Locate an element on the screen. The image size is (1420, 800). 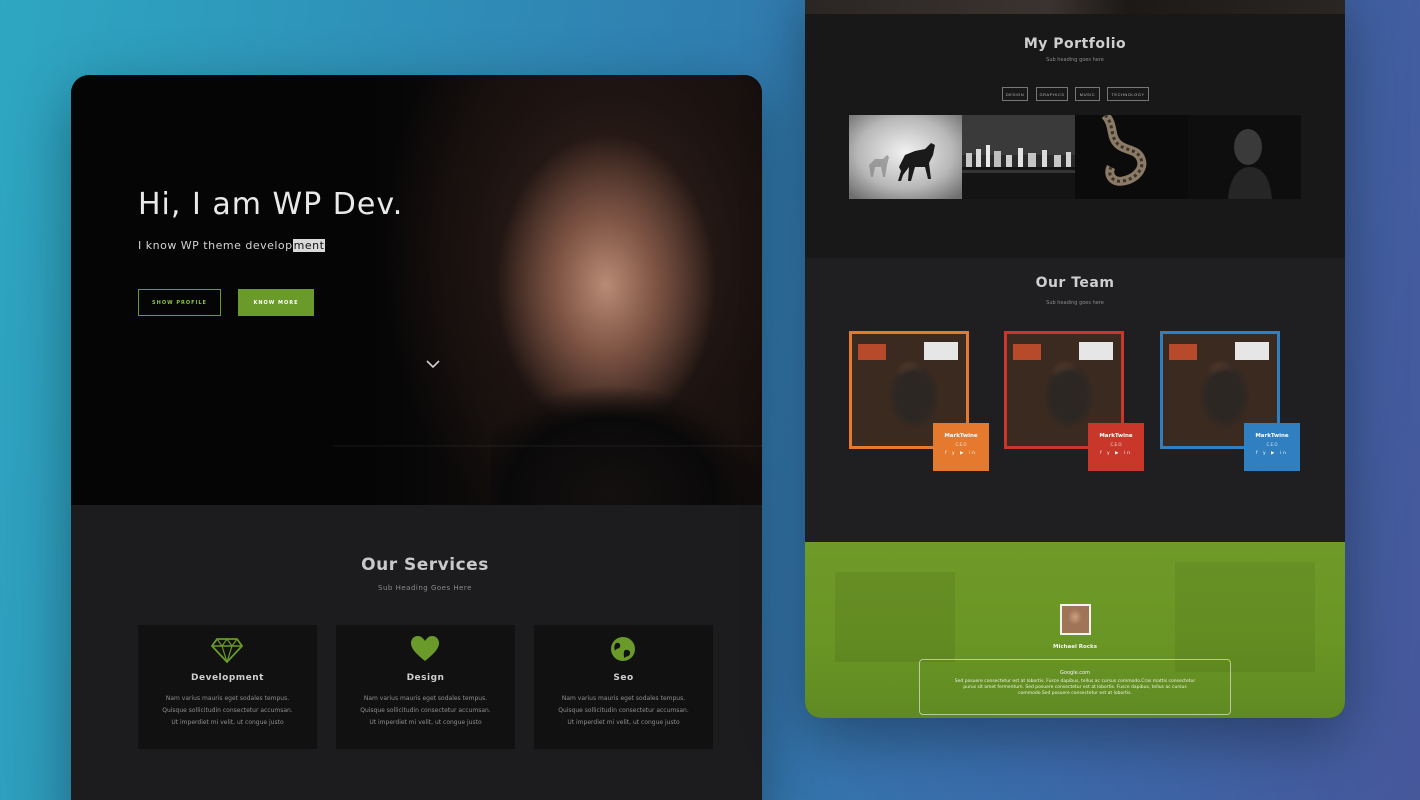
hero-portrait-shirt is located at coordinates (626, 440).